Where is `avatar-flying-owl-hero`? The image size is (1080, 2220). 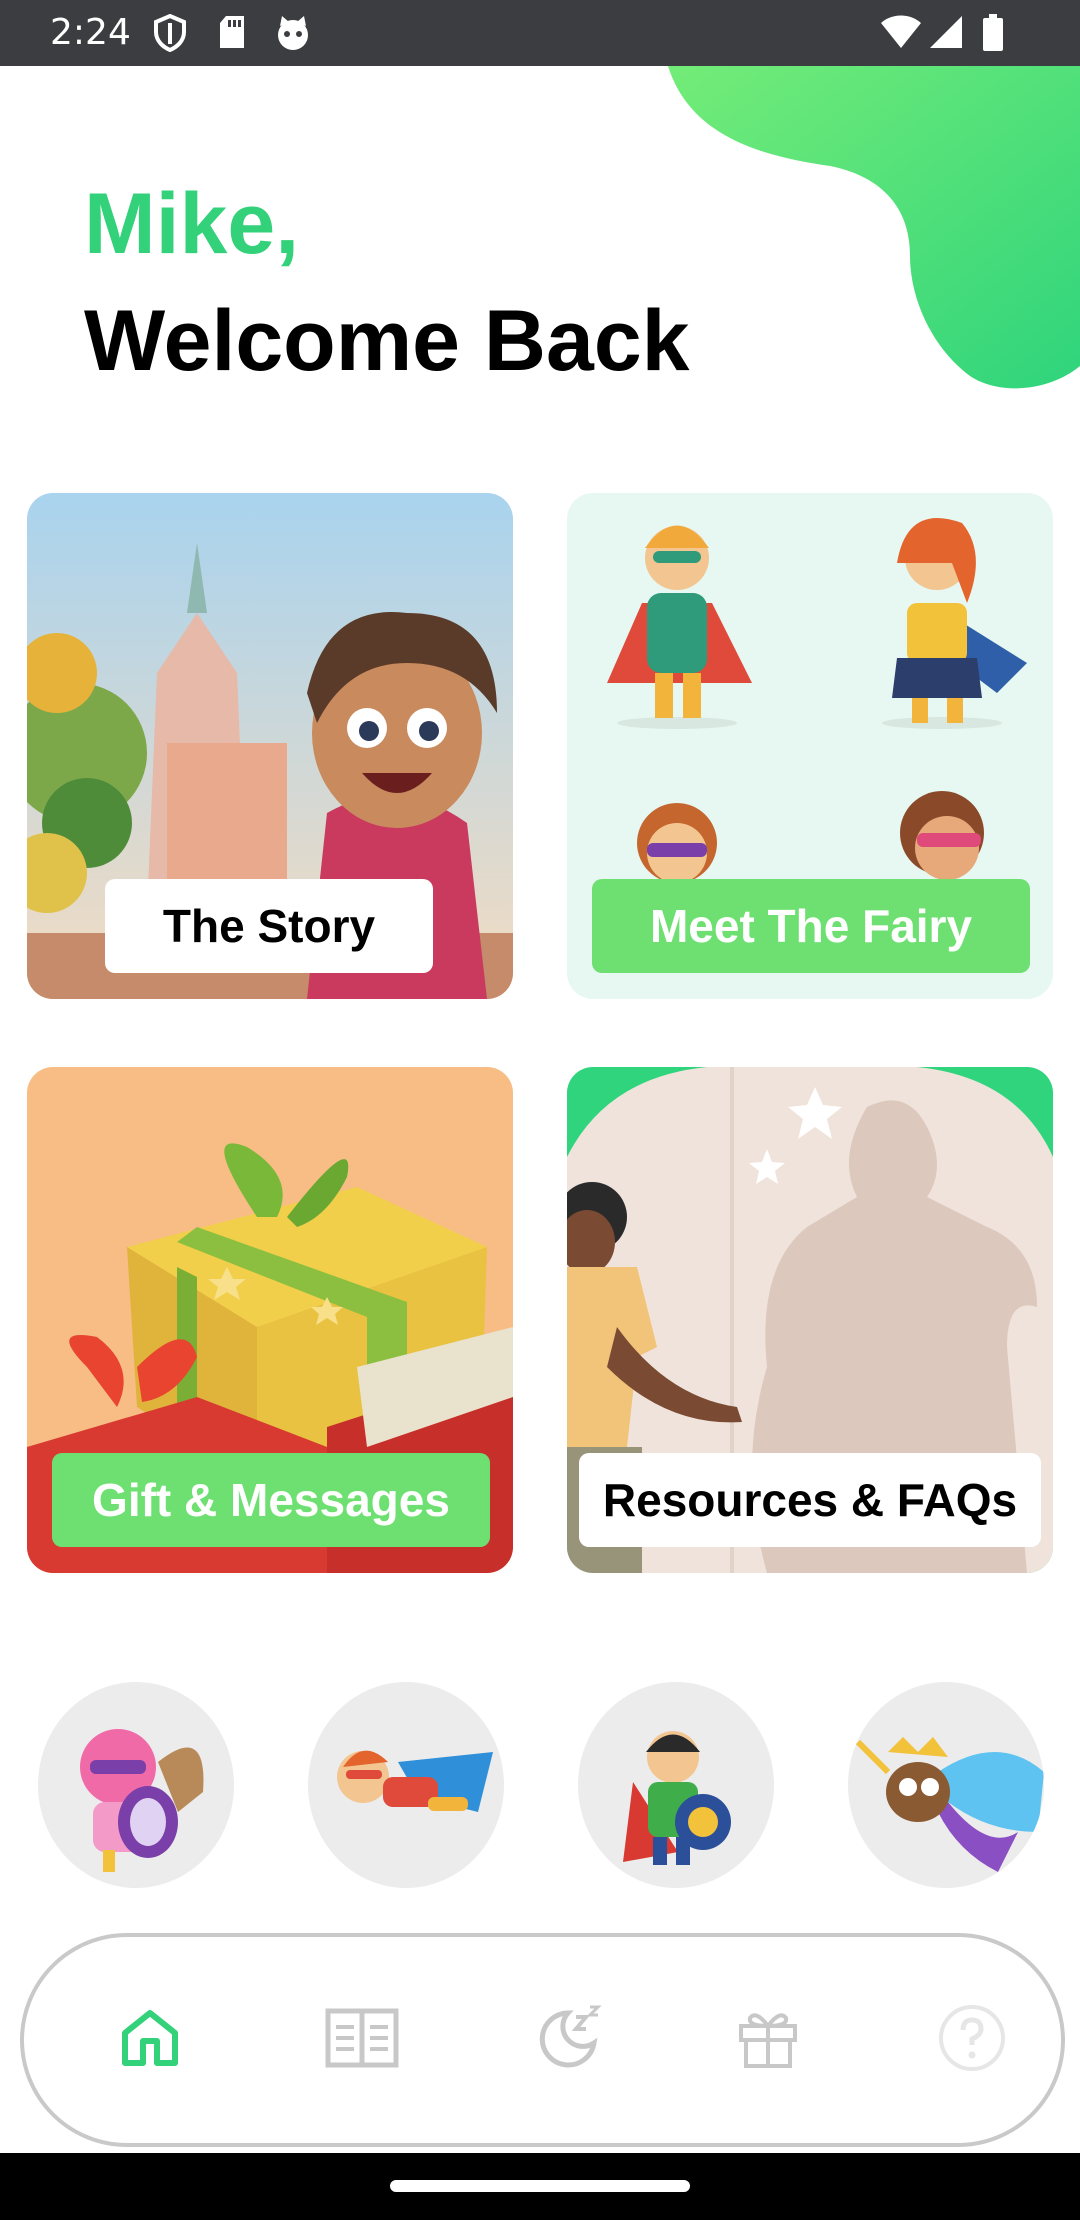 avatar-flying-owl-hero is located at coordinates (946, 1785).